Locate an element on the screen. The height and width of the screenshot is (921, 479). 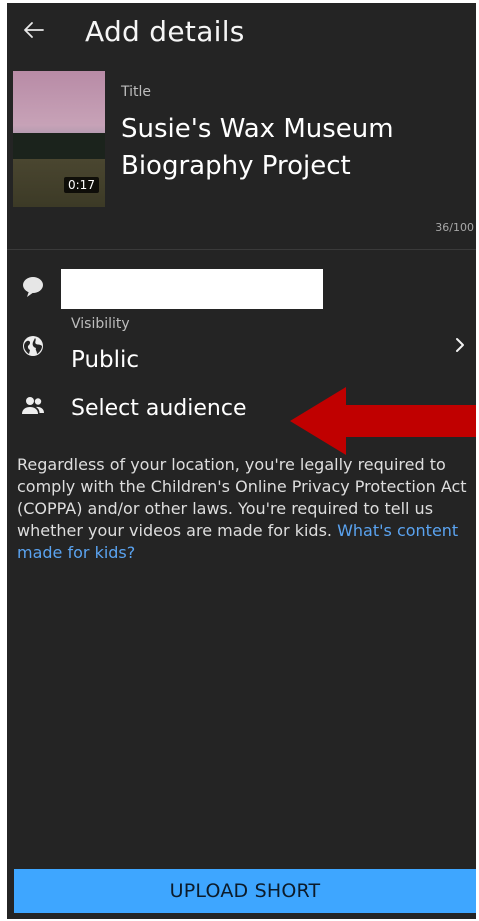
description-input is located at coordinates (192, 289).